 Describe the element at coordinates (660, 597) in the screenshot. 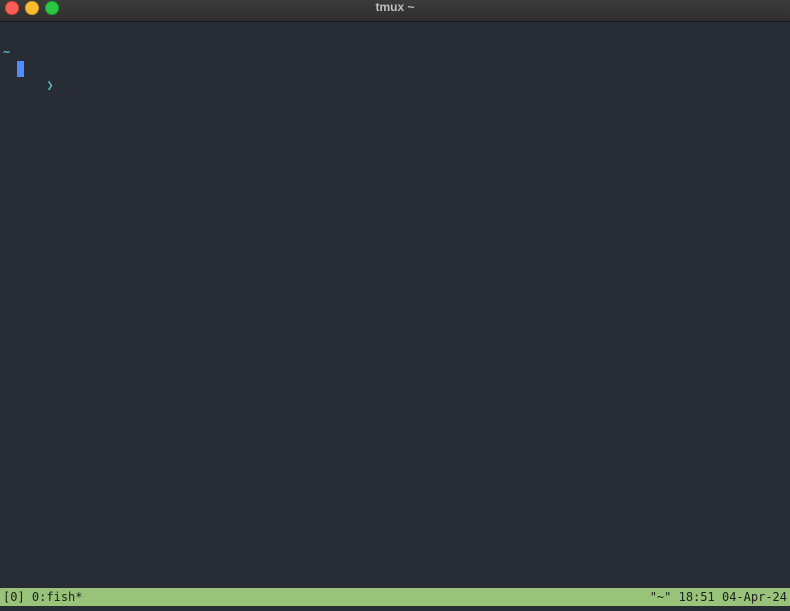

I see `pane-title: "~"` at that location.